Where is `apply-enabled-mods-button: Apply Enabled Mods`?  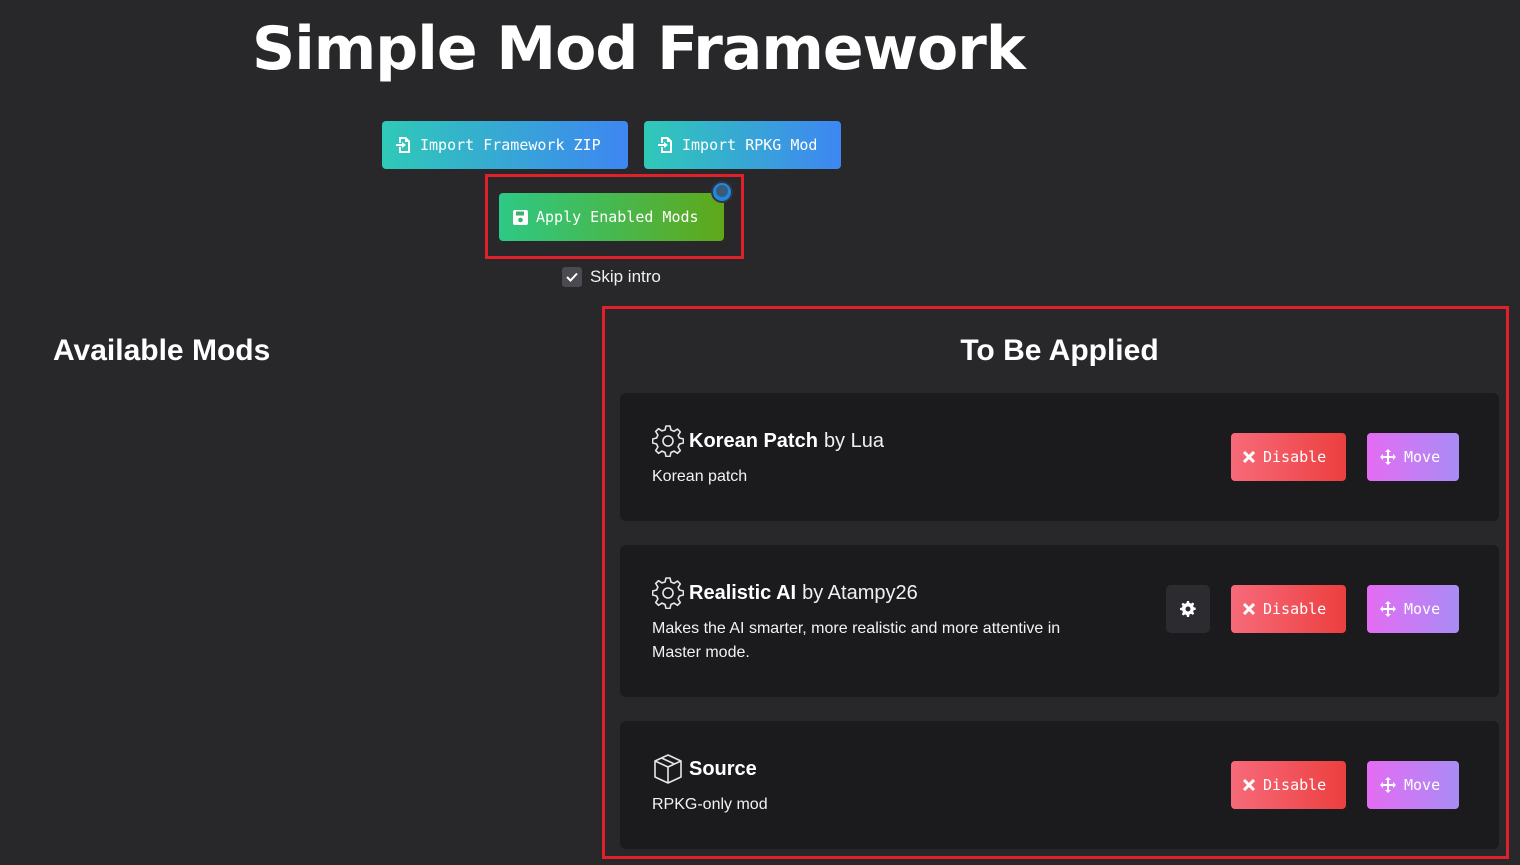
apply-enabled-mods-button: Apply Enabled Mods is located at coordinates (611, 217).